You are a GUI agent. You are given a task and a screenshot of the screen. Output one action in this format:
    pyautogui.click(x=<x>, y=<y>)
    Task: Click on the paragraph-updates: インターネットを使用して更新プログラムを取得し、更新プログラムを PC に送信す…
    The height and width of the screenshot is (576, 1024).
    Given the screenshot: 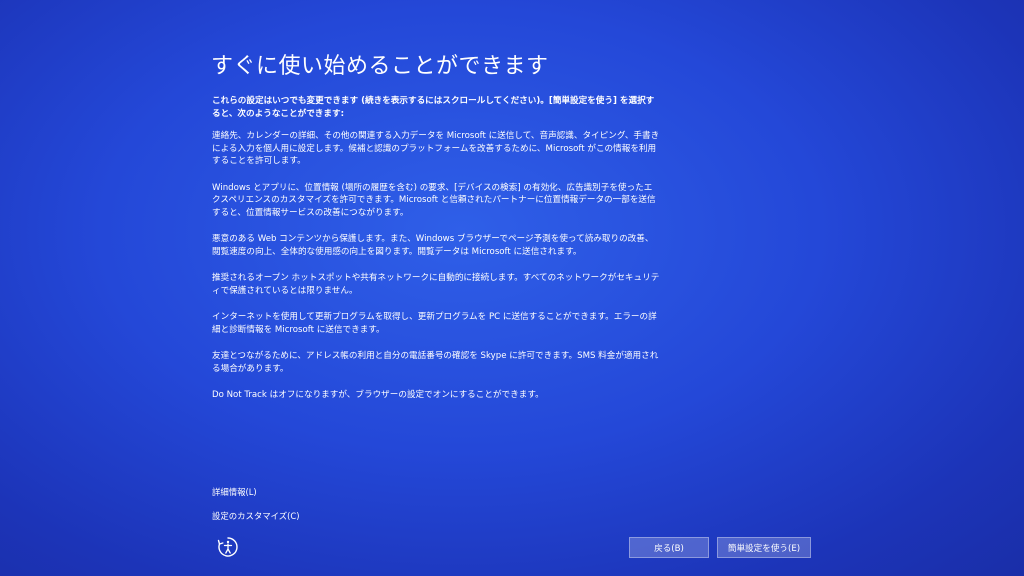 What is the action you would take?
    pyautogui.click(x=434, y=323)
    